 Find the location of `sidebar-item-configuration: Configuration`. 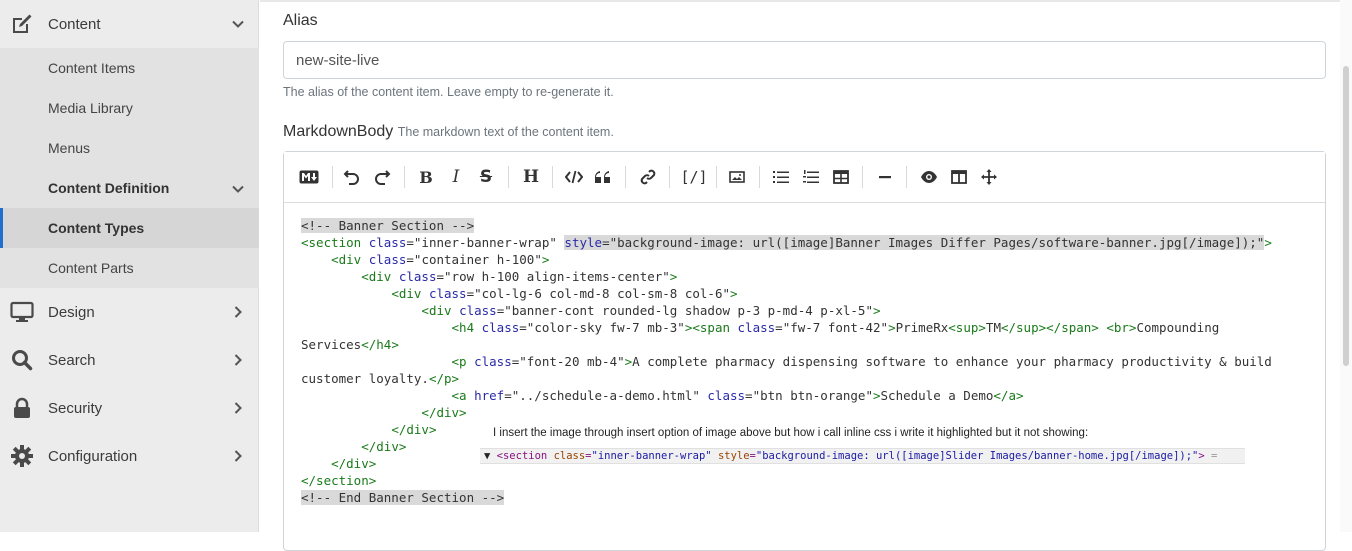

sidebar-item-configuration: Configuration is located at coordinates (129, 456).